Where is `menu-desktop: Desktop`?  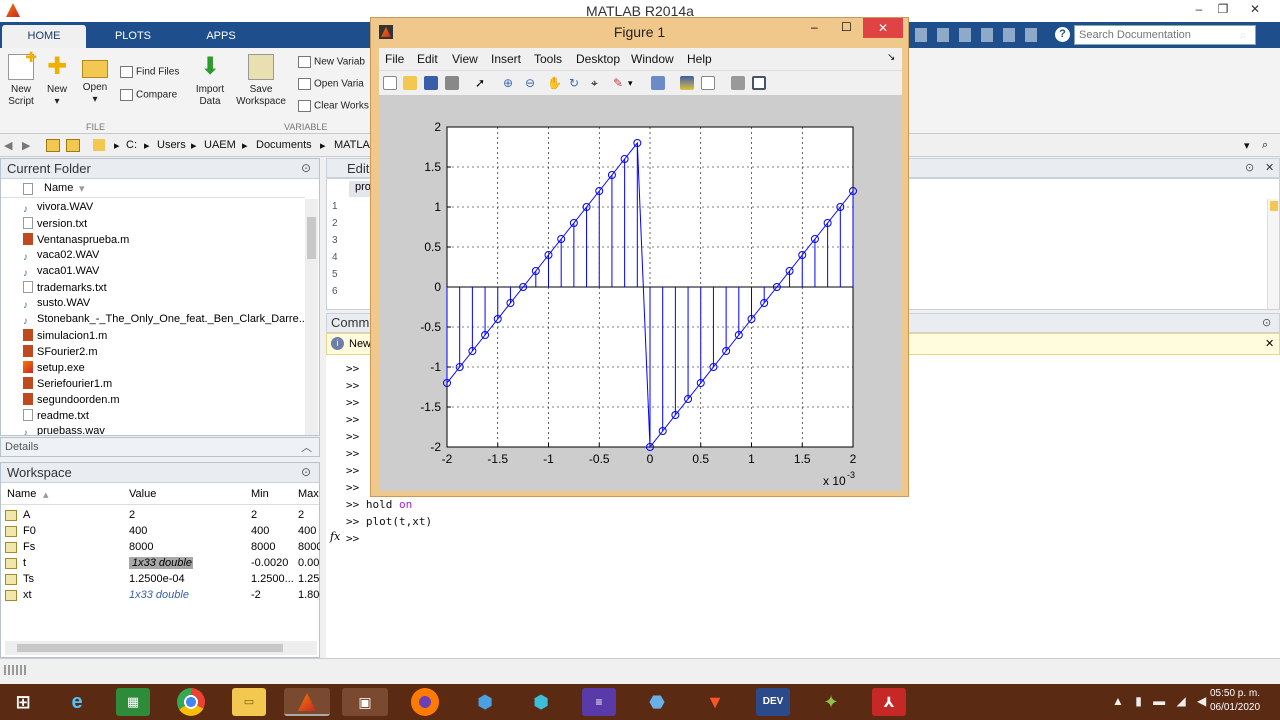 menu-desktop: Desktop is located at coordinates (598, 59).